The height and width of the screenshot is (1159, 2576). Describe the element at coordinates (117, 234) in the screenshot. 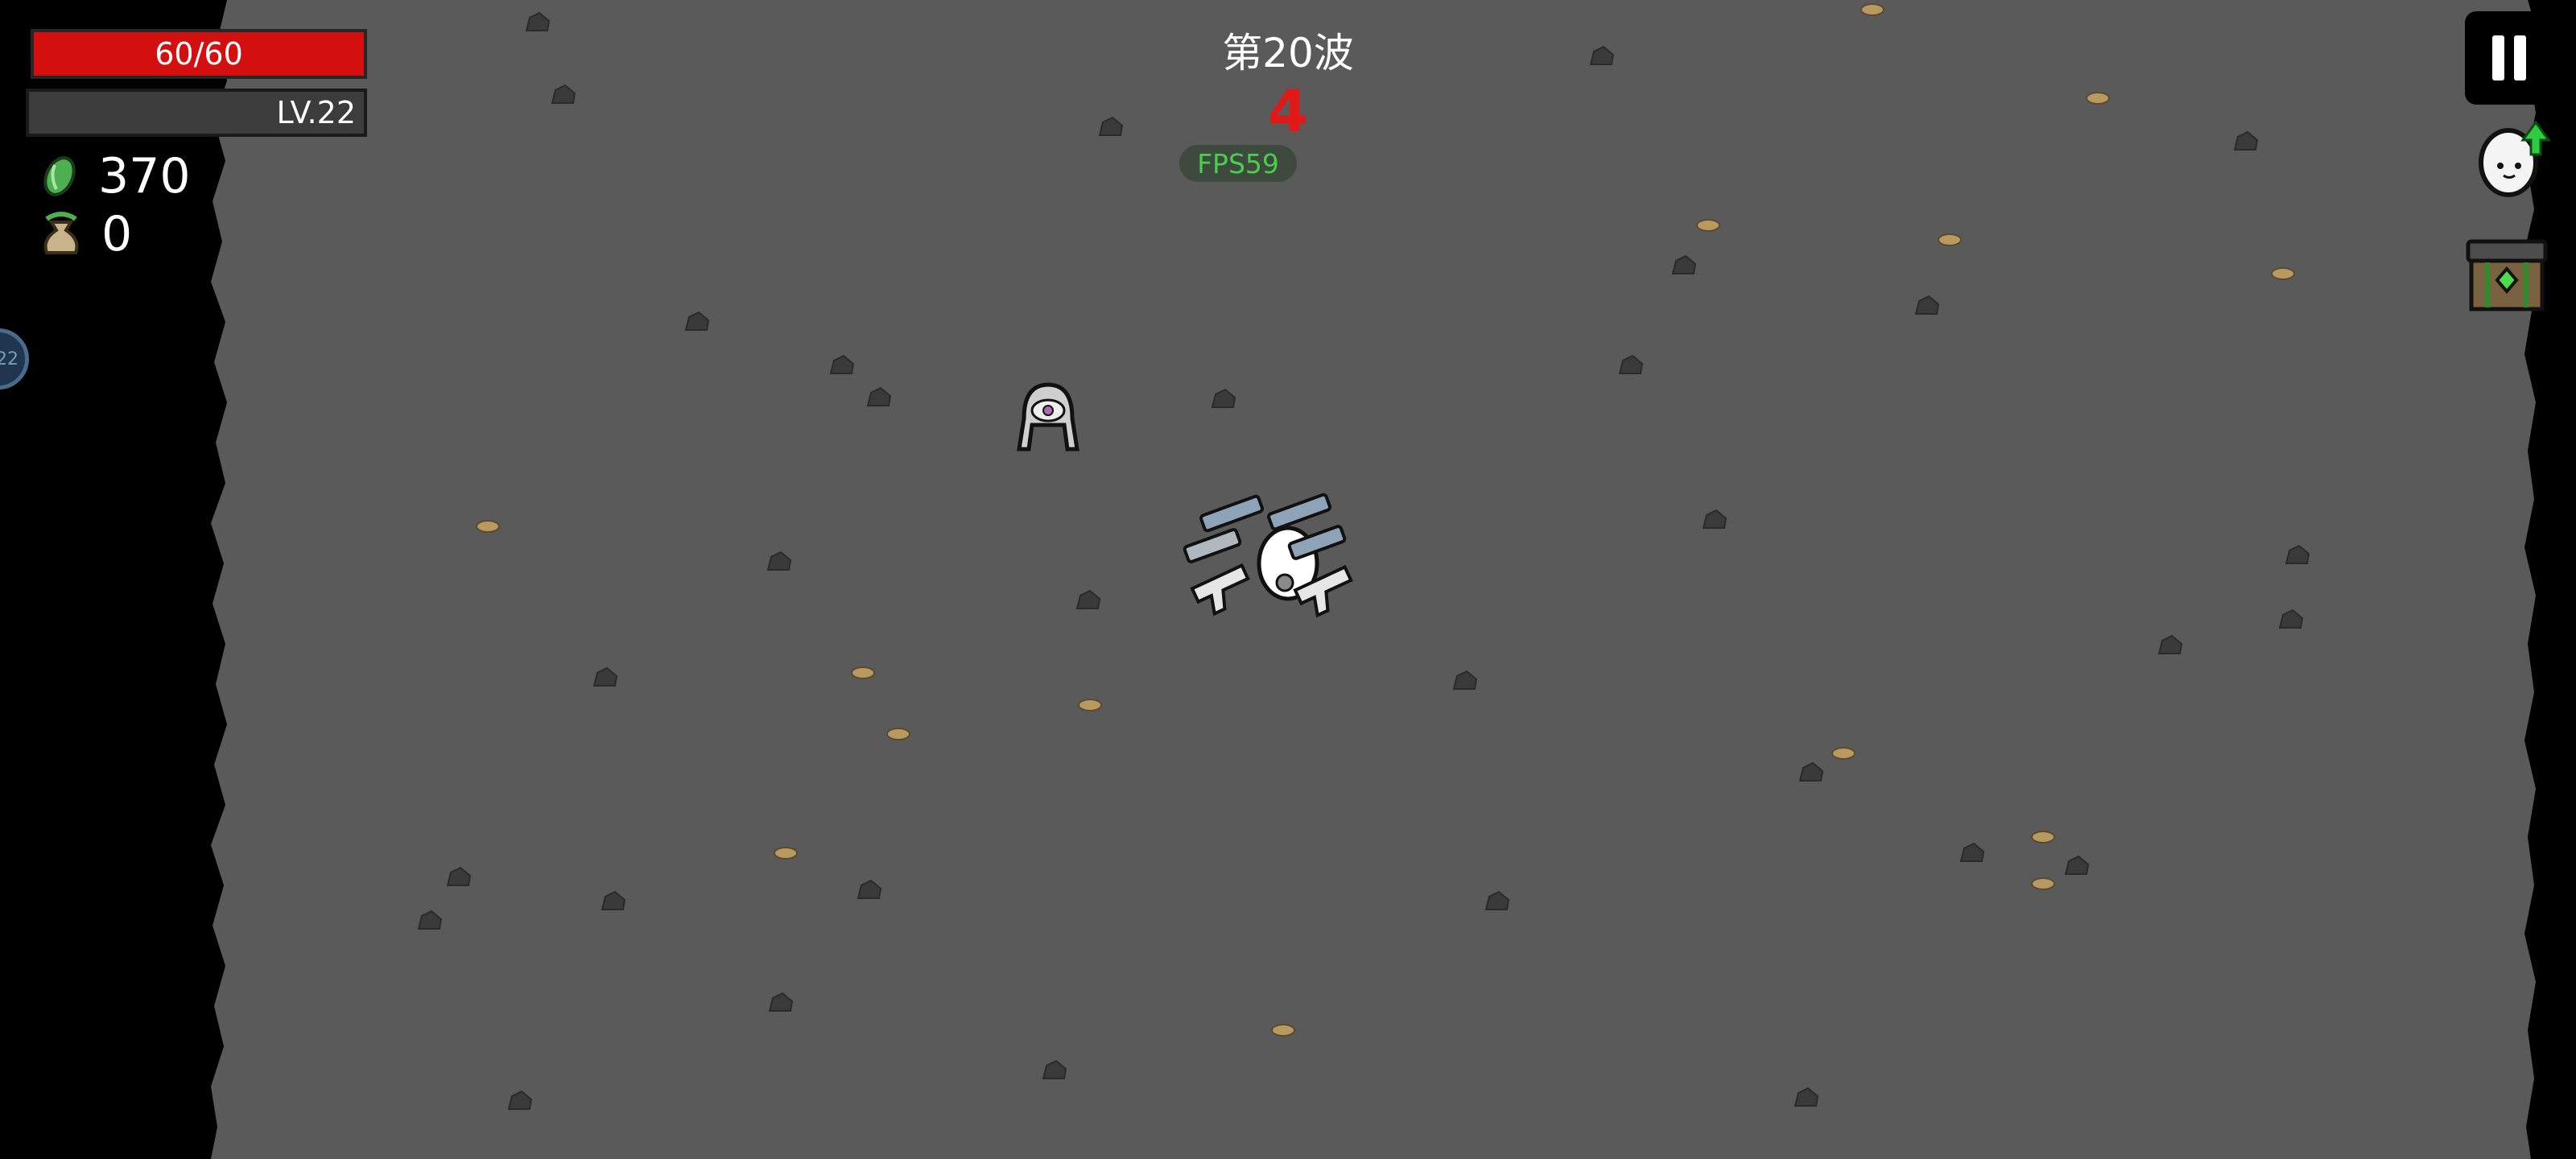

I see `bags-value: 0` at that location.